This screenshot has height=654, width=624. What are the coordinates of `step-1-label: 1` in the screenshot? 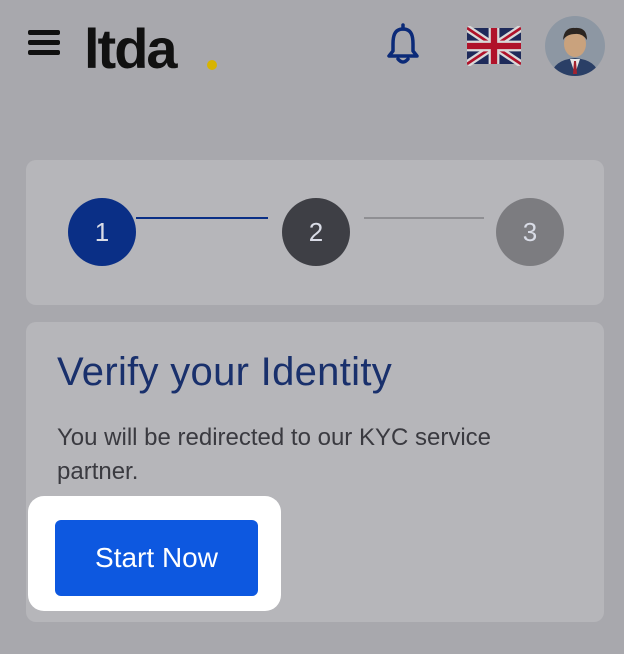 It's located at (102, 231).